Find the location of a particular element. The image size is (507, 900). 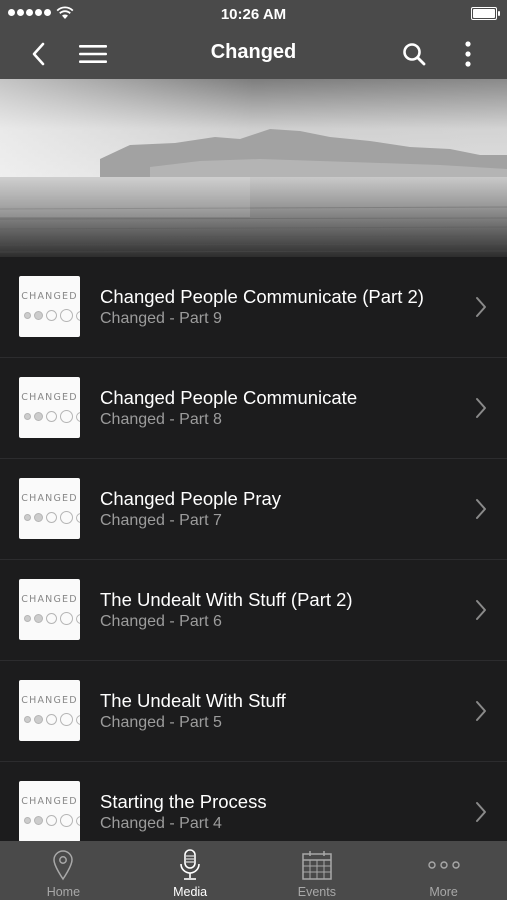

item-subtitle: Changed - Part 5 is located at coordinates (161, 722).